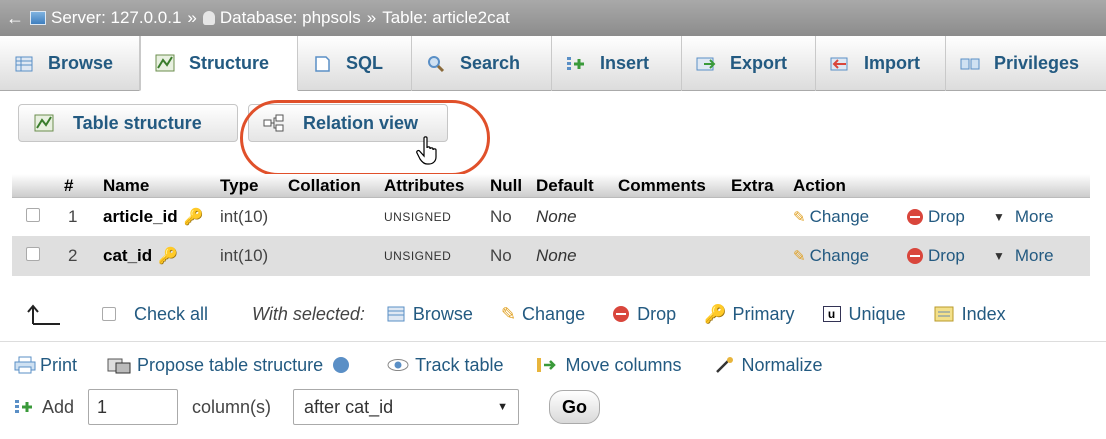 This screenshot has width=1106, height=439. I want to click on header-name: Name, so click(156, 186).